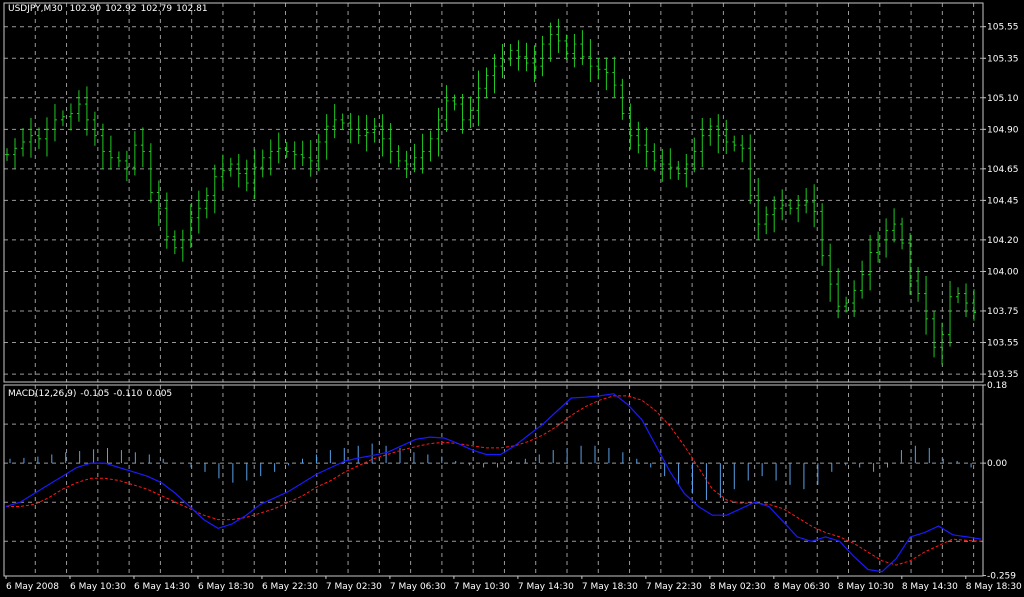  I want to click on price-axis-label: 105.55, so click(1003, 28).